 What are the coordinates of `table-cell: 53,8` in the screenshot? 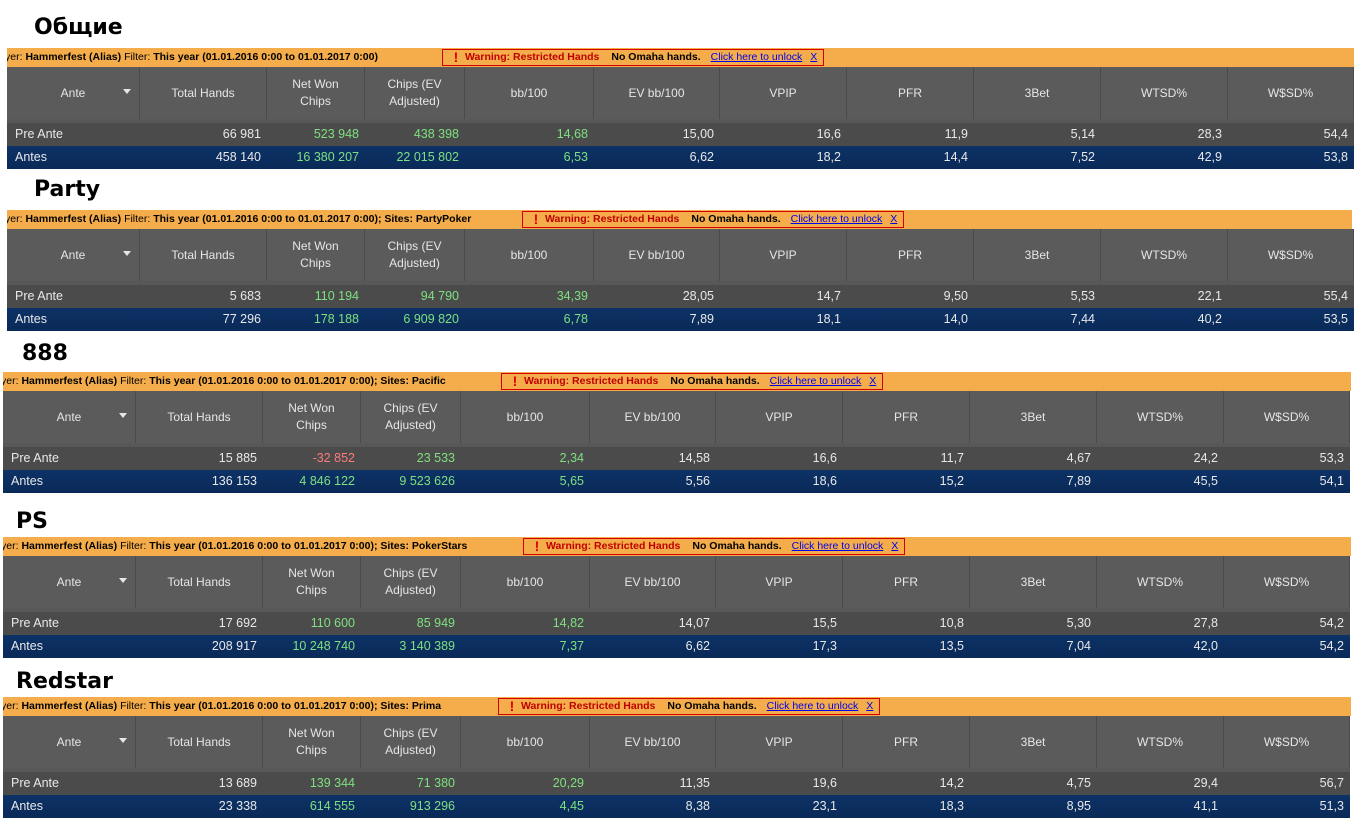 It's located at (1335, 157).